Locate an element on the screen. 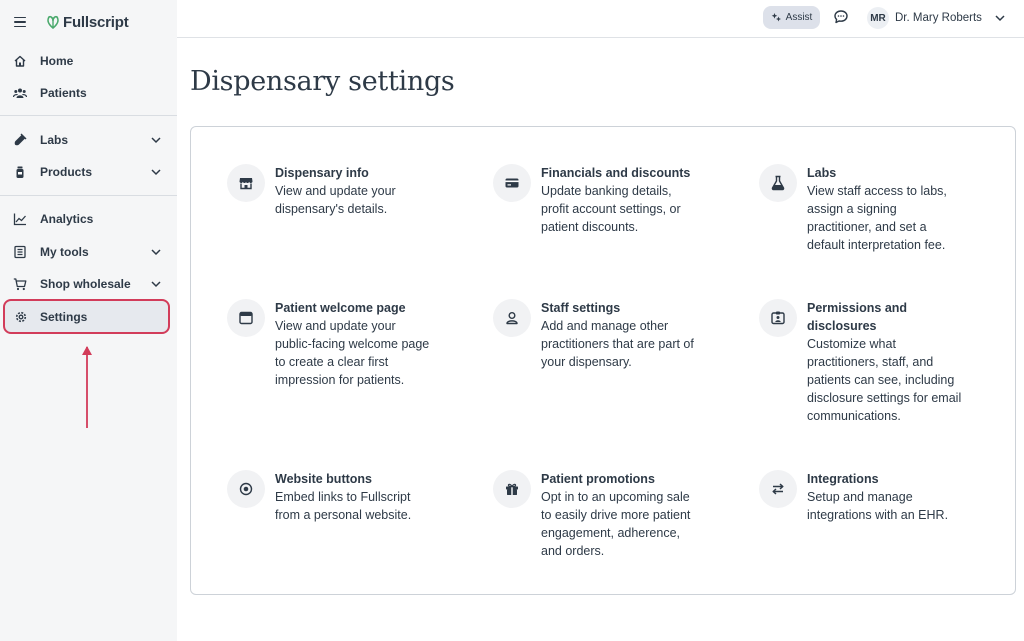  setting-description: to create a clear first is located at coordinates (332, 362).